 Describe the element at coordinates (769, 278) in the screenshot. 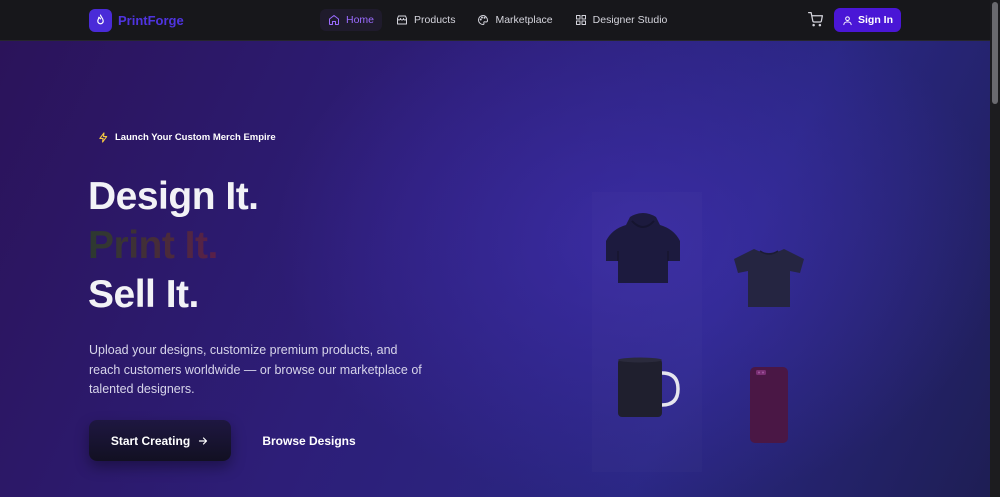

I see `tshirt-image` at that location.